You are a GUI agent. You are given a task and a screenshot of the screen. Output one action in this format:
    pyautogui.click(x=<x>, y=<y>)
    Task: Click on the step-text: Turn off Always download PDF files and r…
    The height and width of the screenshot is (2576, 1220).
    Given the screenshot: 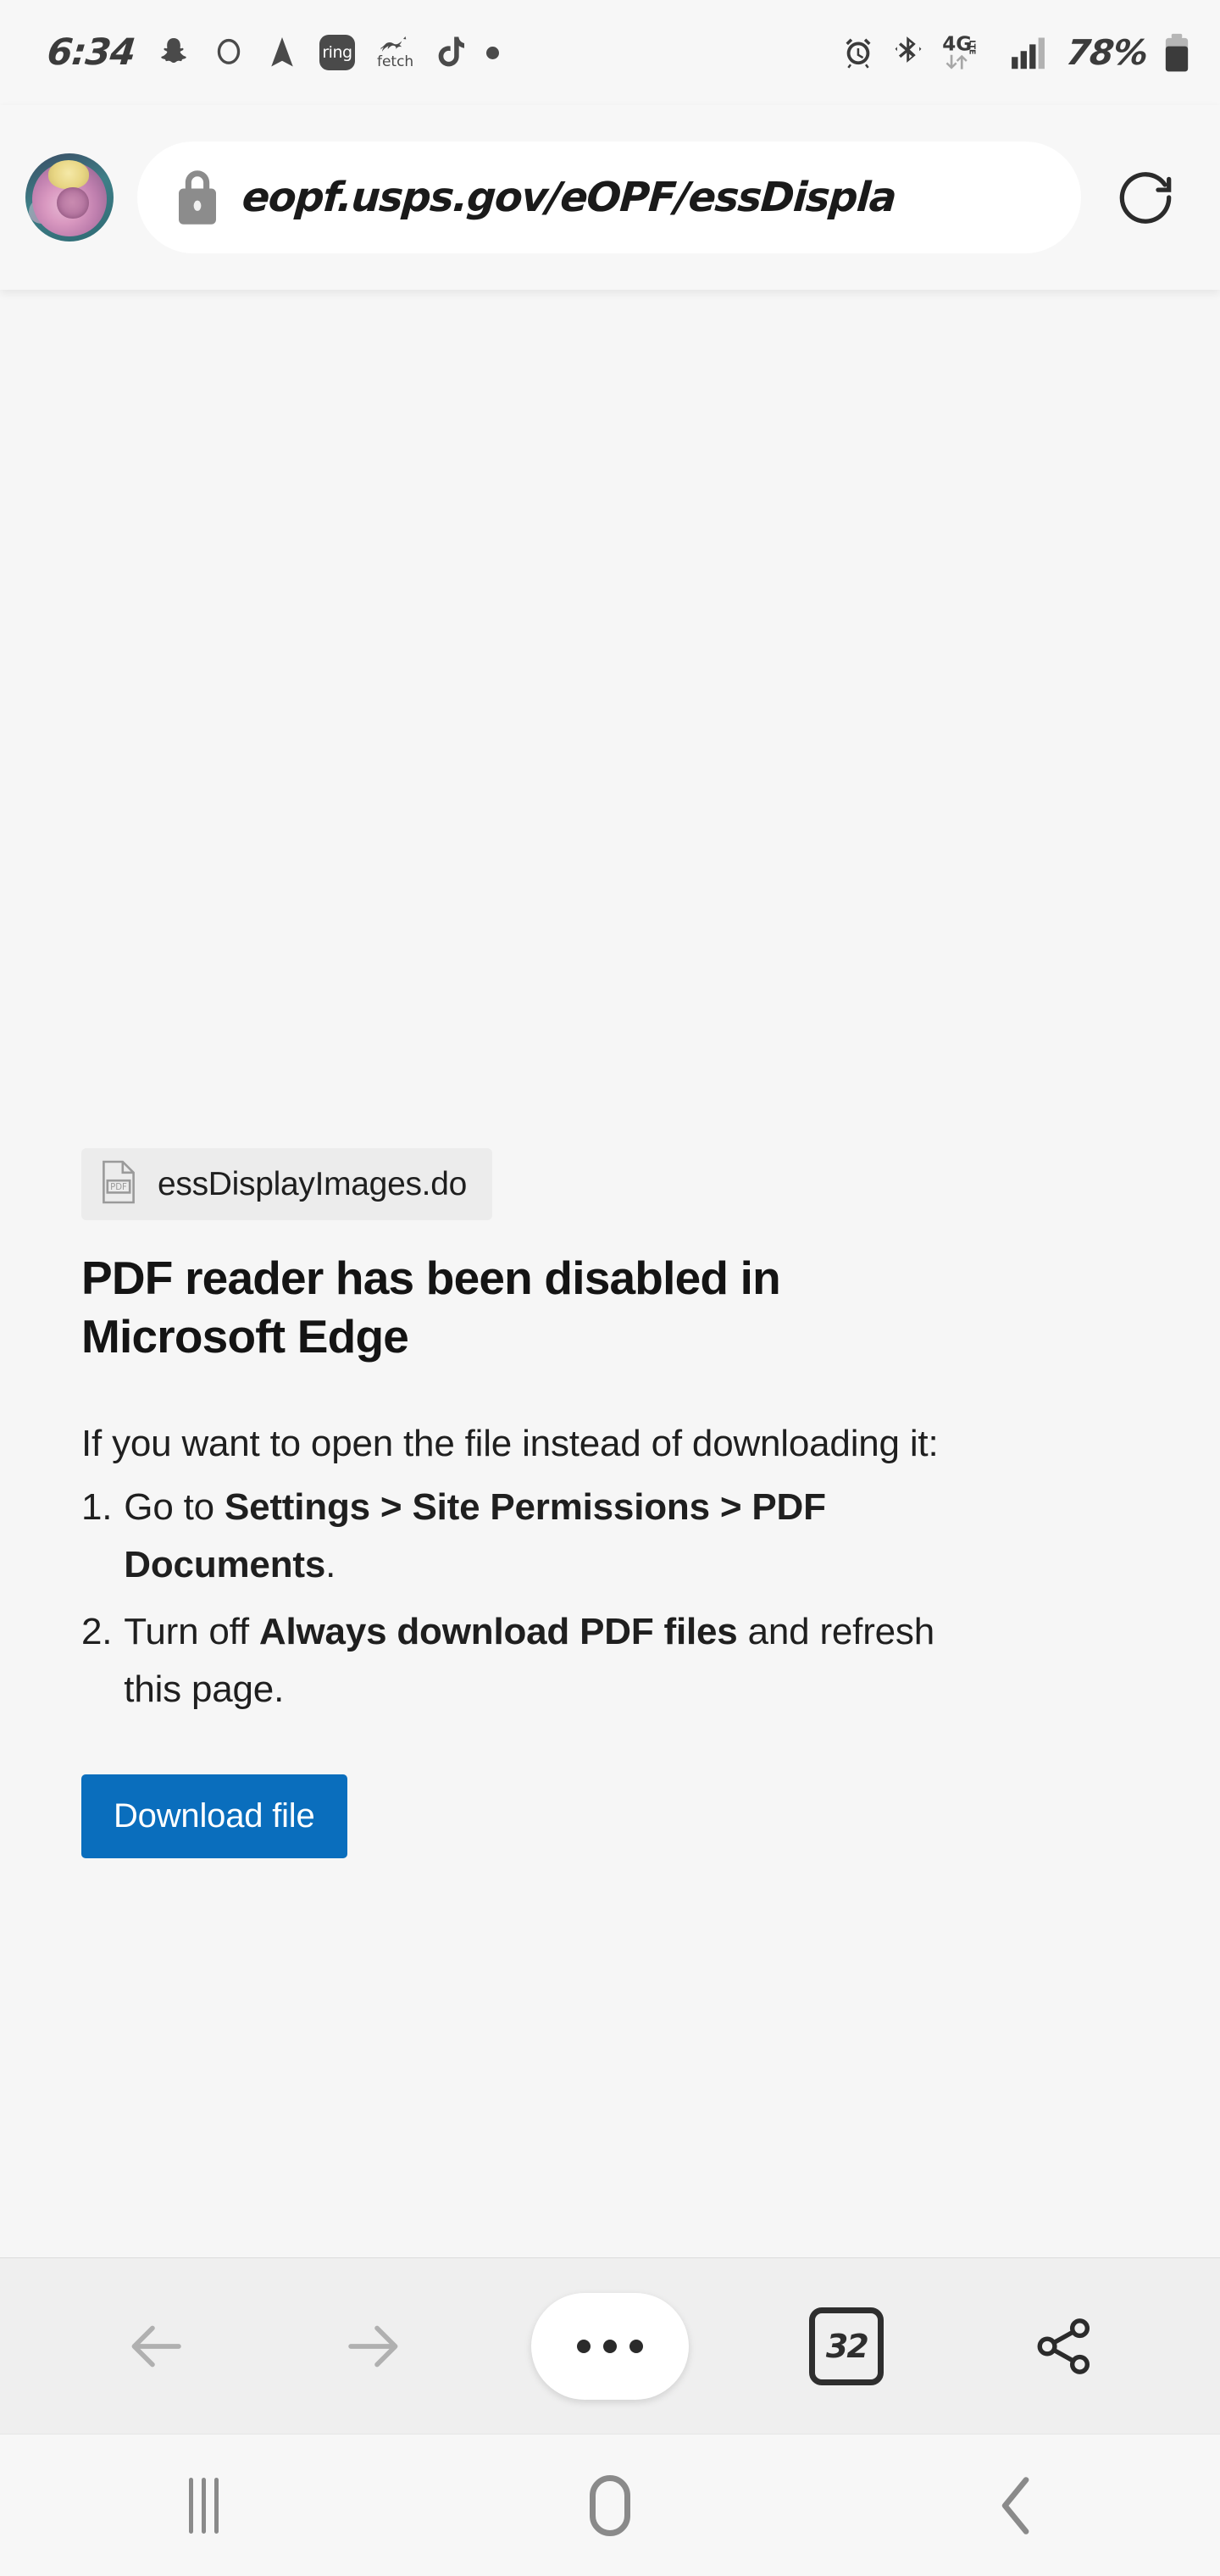 What is the action you would take?
    pyautogui.click(x=529, y=1660)
    